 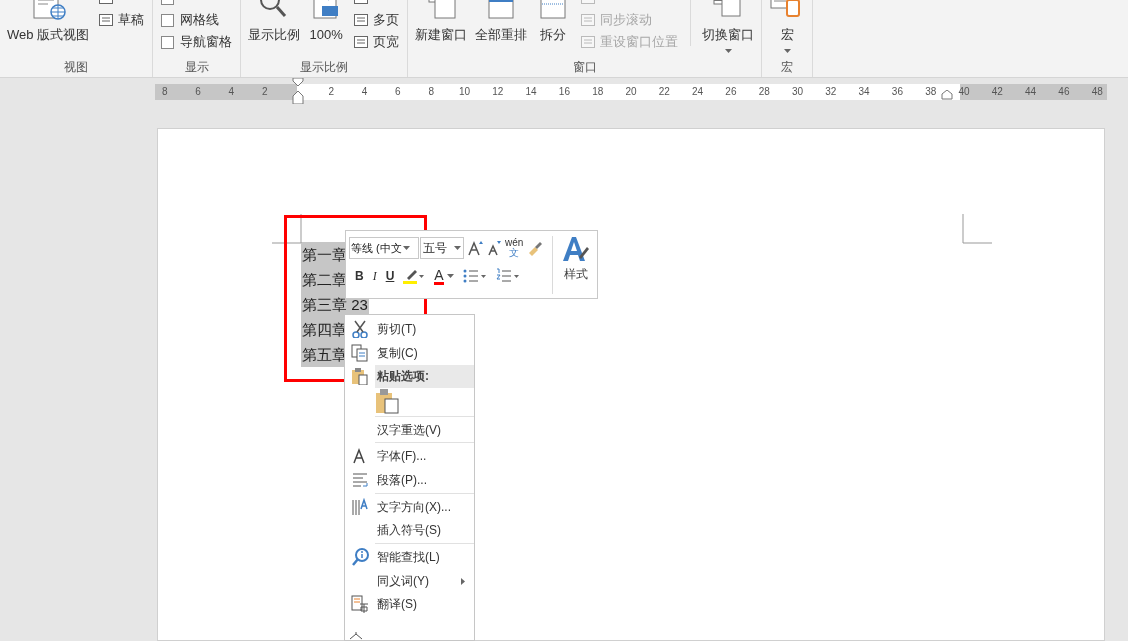 I want to click on bold-button: B, so click(x=359, y=276).